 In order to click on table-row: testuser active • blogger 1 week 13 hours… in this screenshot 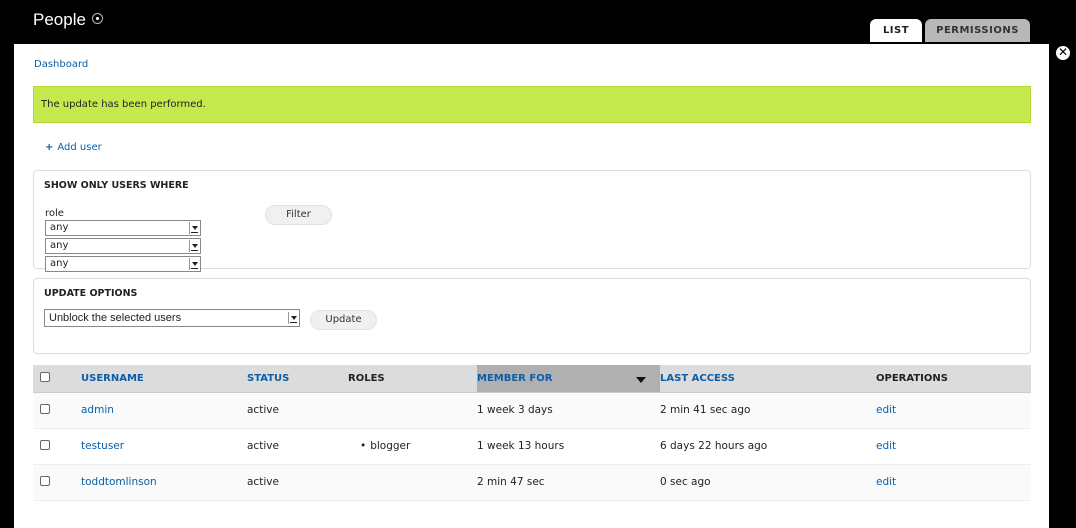, I will do `click(532, 446)`.